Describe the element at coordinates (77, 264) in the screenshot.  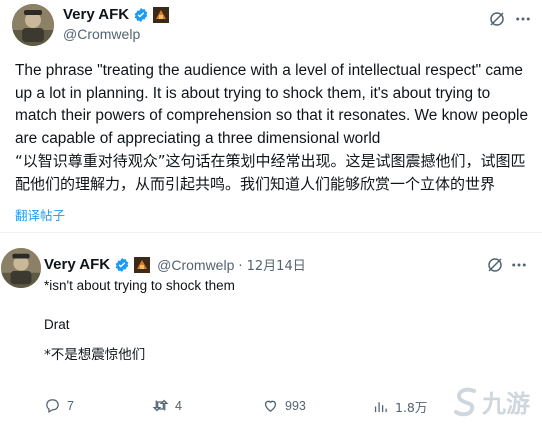
I see `reply-display-name: Very AFK` at that location.